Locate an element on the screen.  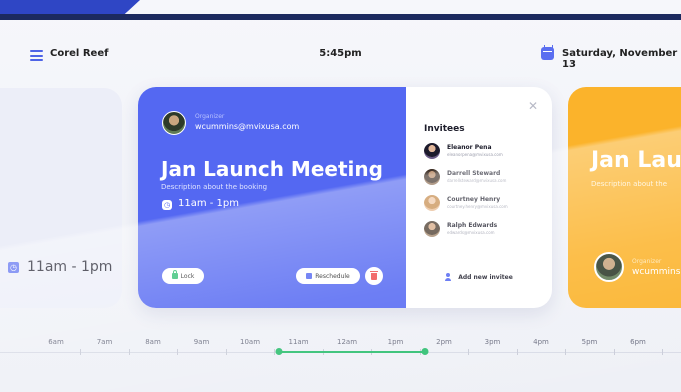
invitee-email: darrellsteward@mvixusa.com is located at coordinates (477, 180).